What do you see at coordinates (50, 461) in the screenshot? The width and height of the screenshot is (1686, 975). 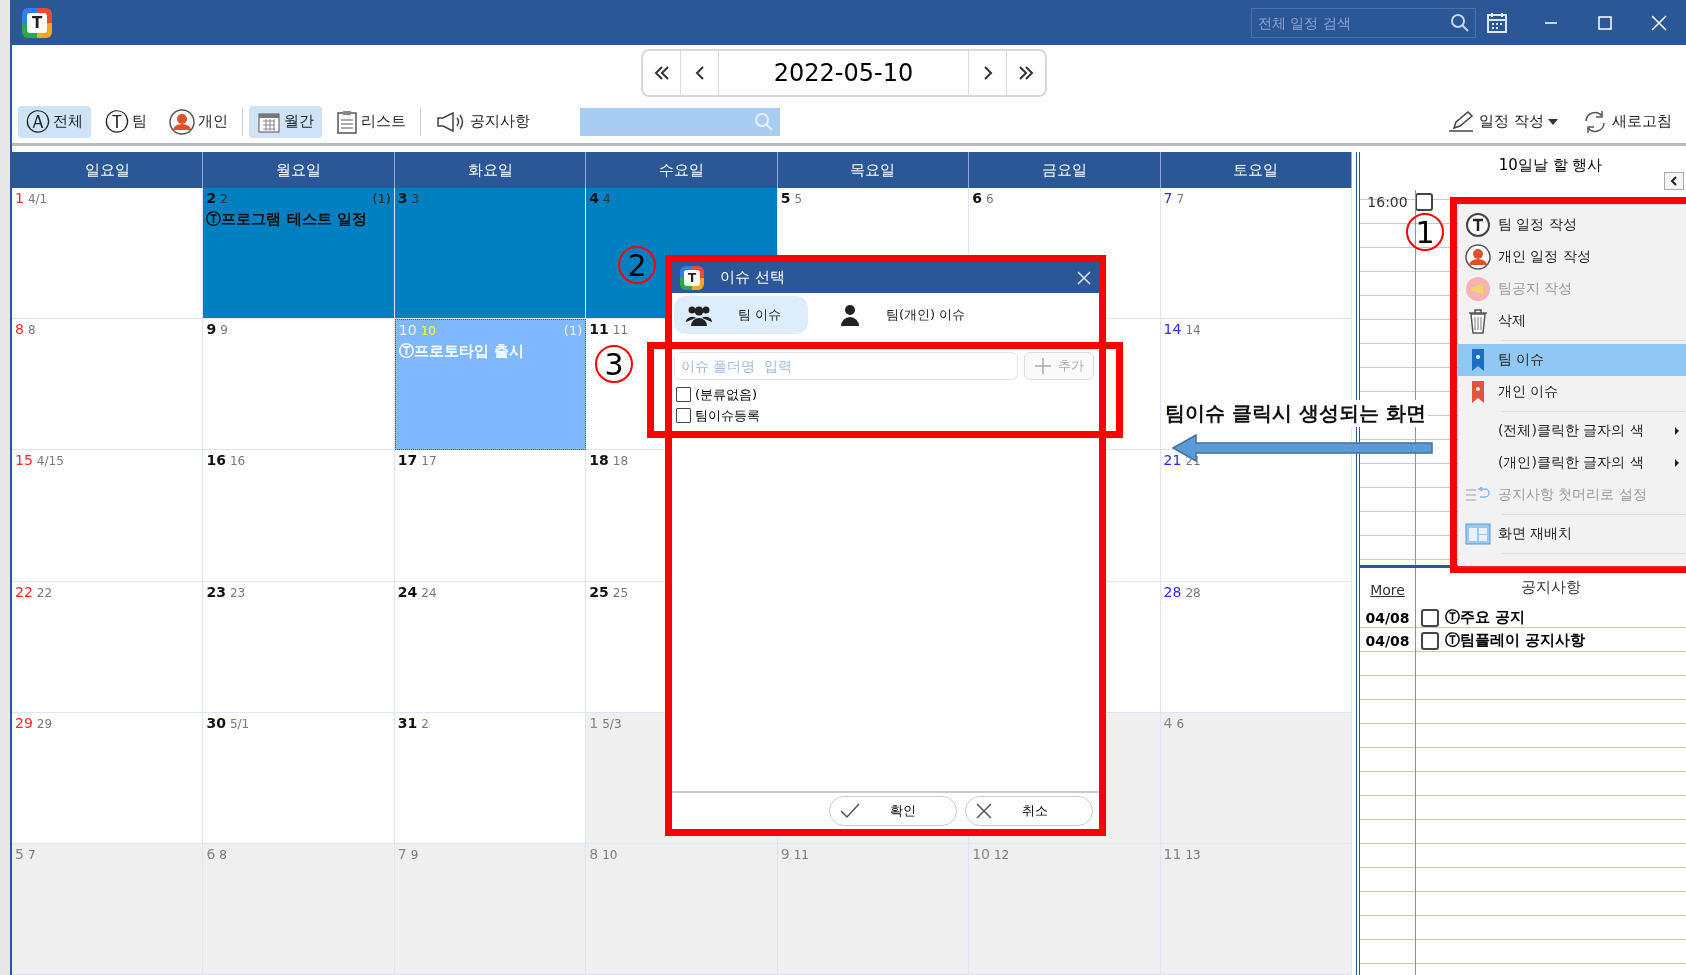 I see `lunar-date: 4/15` at bounding box center [50, 461].